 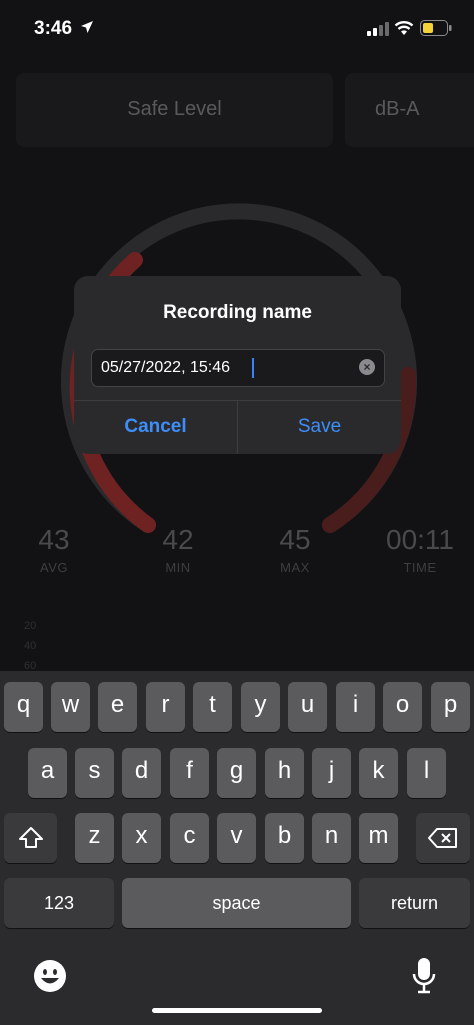 I want to click on key-h: h, so click(x=284, y=773).